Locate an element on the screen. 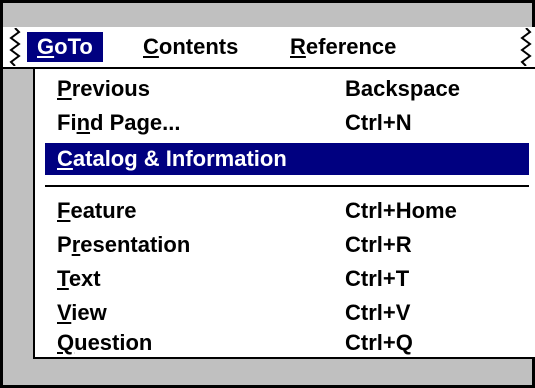 This screenshot has height=388, width=535. menu-bar: GoTo Contents Reference is located at coordinates (269, 48).